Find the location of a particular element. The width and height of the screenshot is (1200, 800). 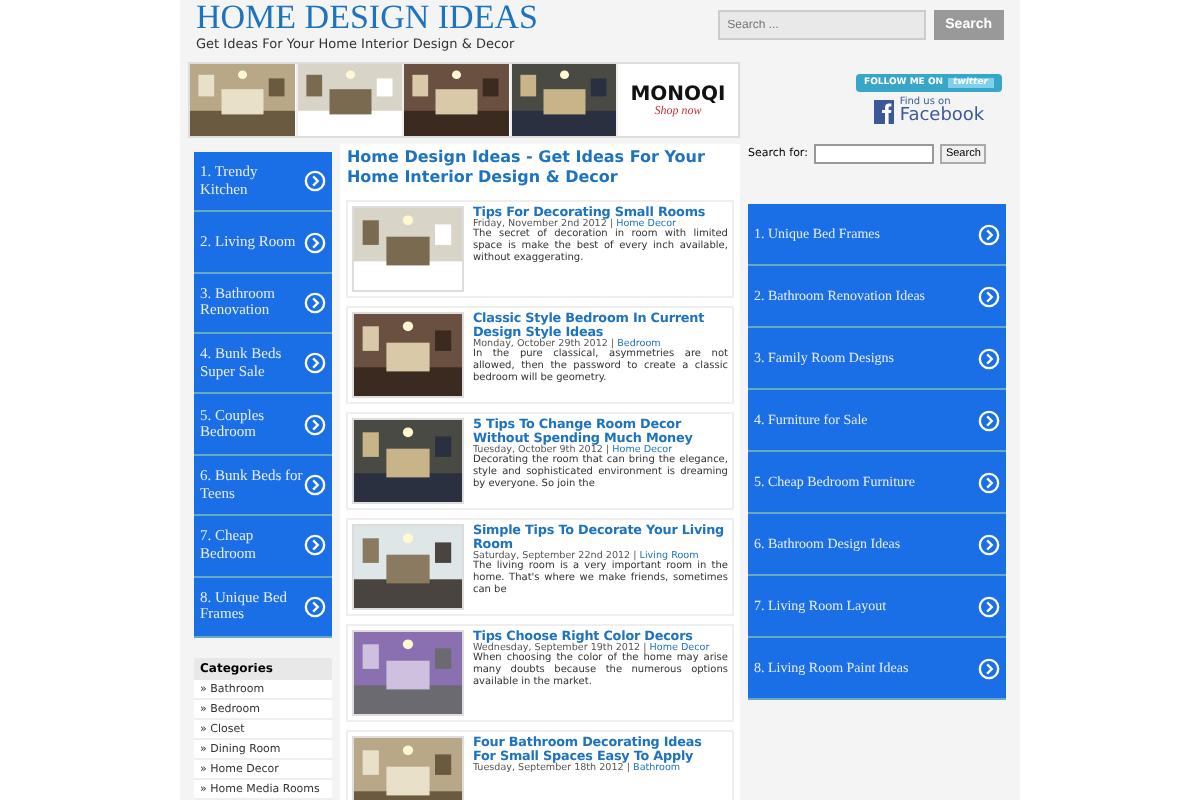

facebook-icon is located at coordinates (883, 111).